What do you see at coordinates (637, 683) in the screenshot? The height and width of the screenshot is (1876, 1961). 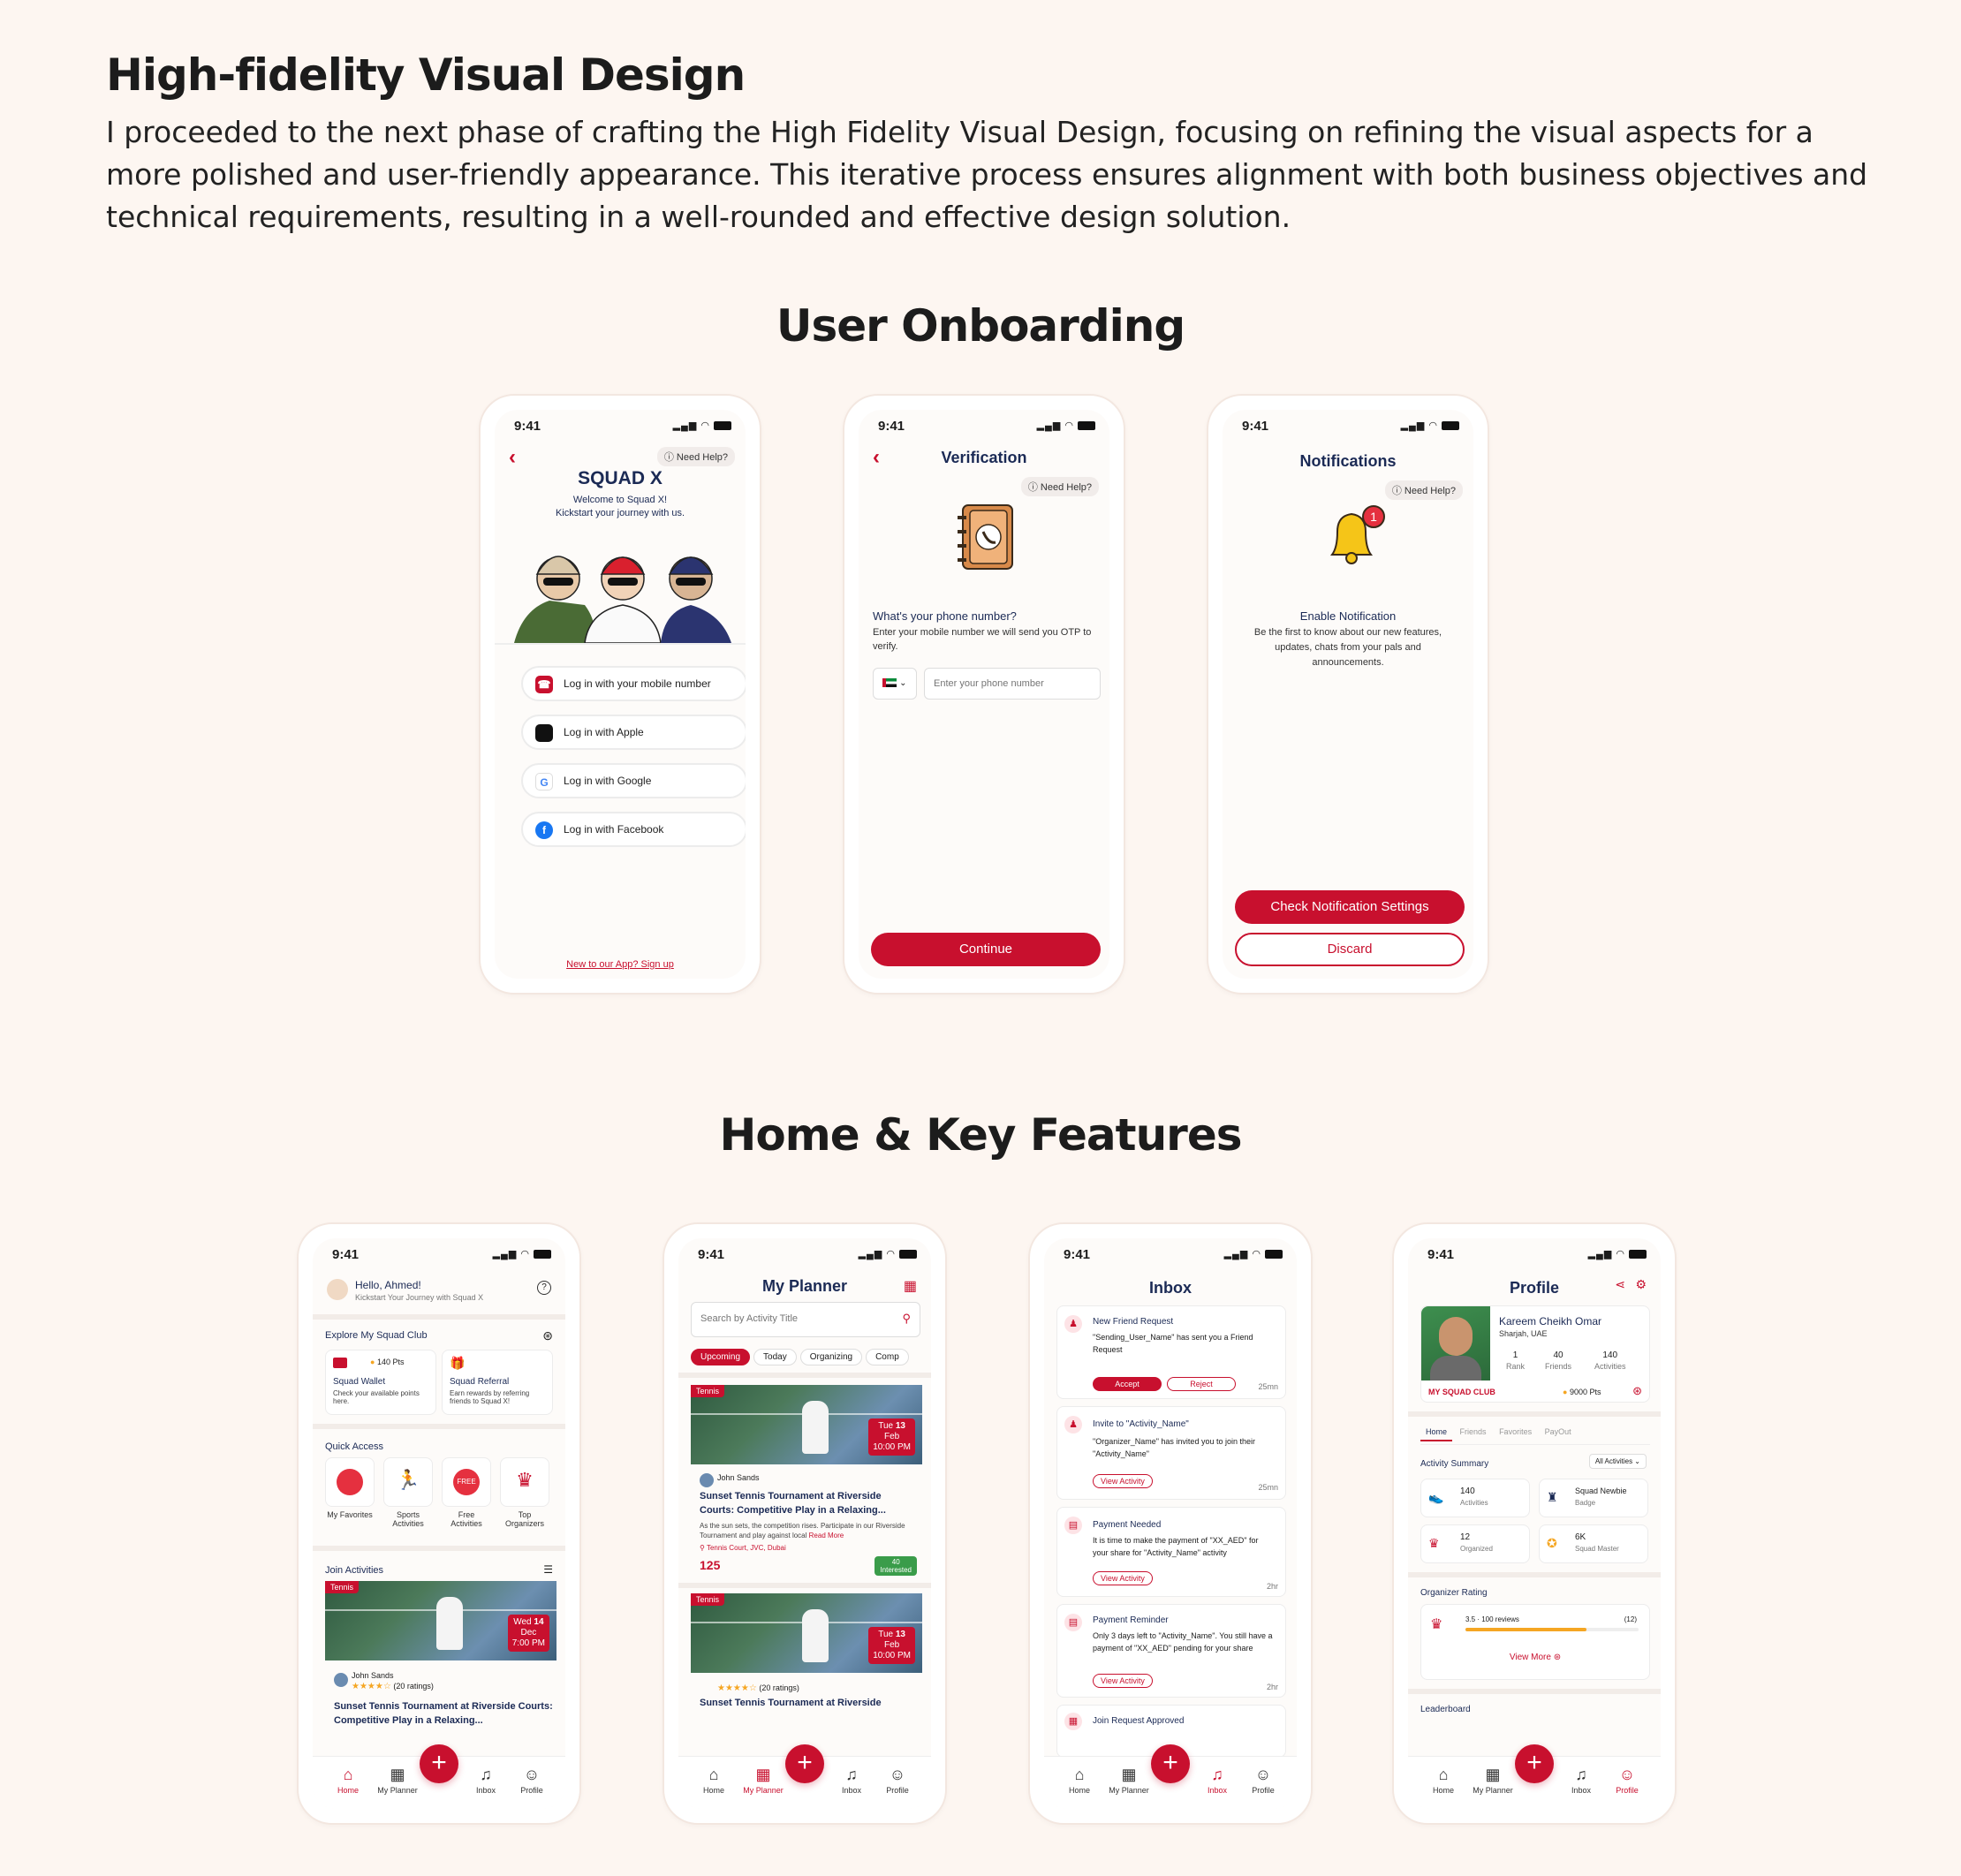 I see `login-mobile-label: Log in with your mobile number` at bounding box center [637, 683].